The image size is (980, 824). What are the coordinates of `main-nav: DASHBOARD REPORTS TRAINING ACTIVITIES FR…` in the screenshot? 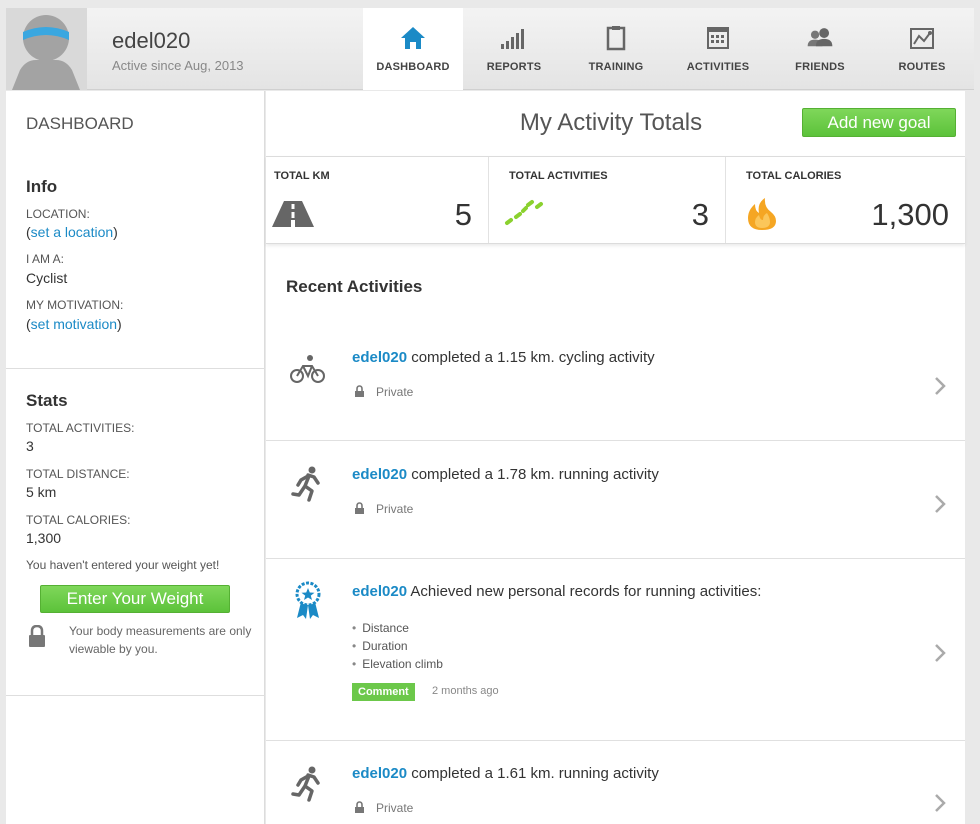 It's located at (668, 49).